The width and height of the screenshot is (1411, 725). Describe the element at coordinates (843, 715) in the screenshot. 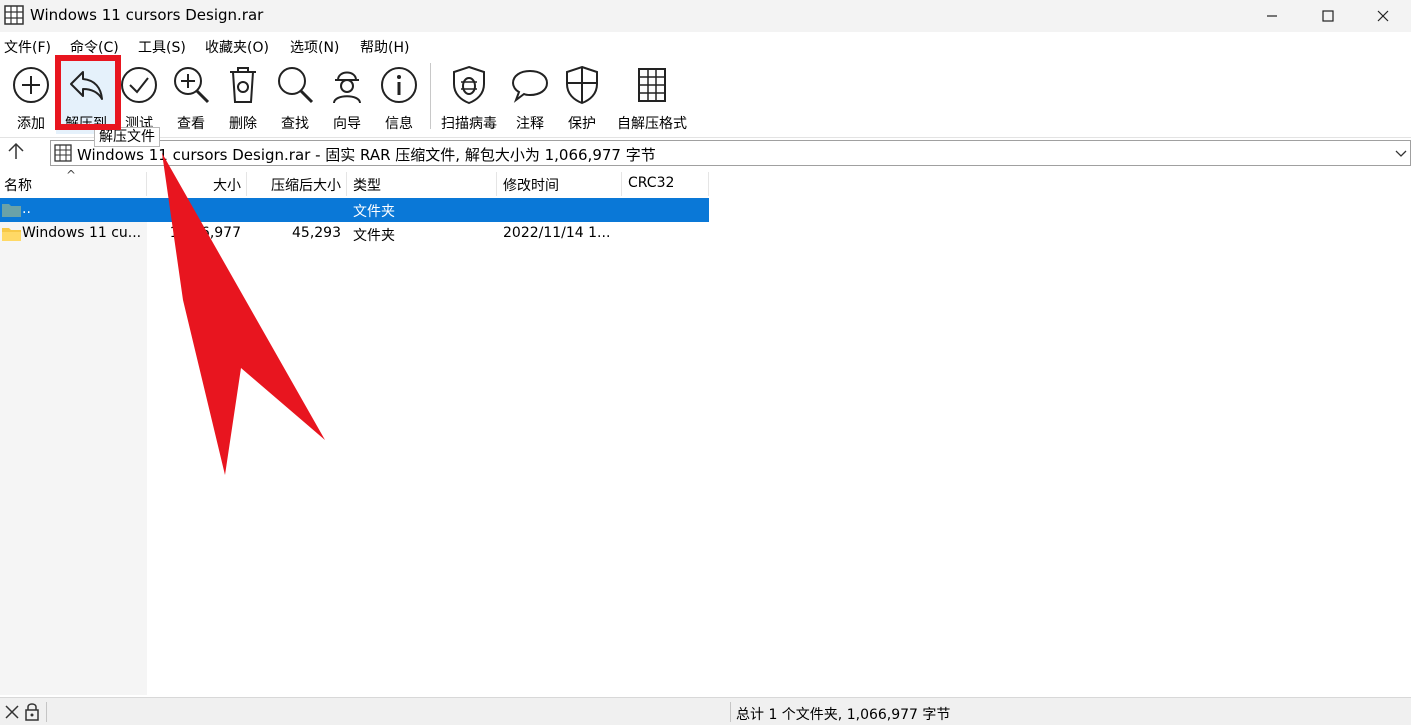

I see `status-summary: 总计 1 个文件夹, 1,066,977 字节` at that location.